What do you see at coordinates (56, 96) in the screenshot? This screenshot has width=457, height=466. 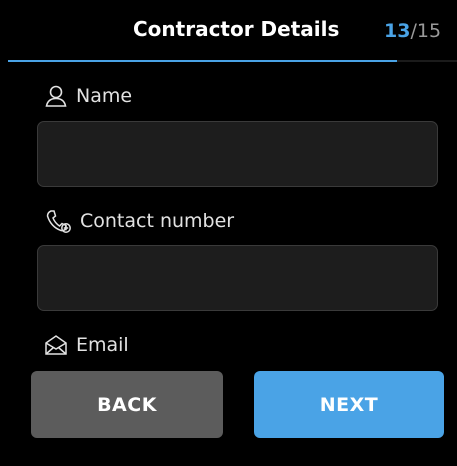 I see `person-icon` at bounding box center [56, 96].